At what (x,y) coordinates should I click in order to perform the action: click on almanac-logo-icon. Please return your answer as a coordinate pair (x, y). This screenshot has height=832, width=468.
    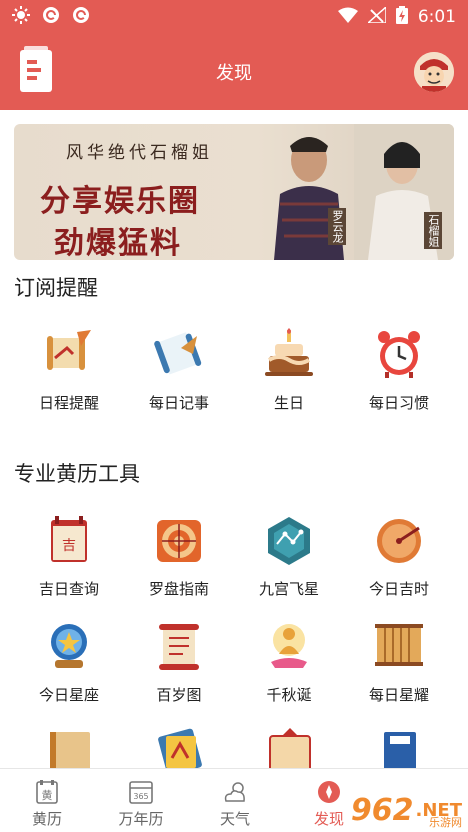
    Looking at the image, I should click on (36, 71).